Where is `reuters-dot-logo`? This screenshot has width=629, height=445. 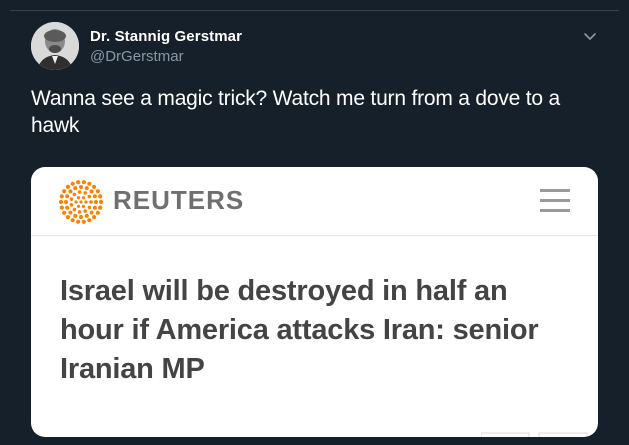
reuters-dot-logo is located at coordinates (81, 202).